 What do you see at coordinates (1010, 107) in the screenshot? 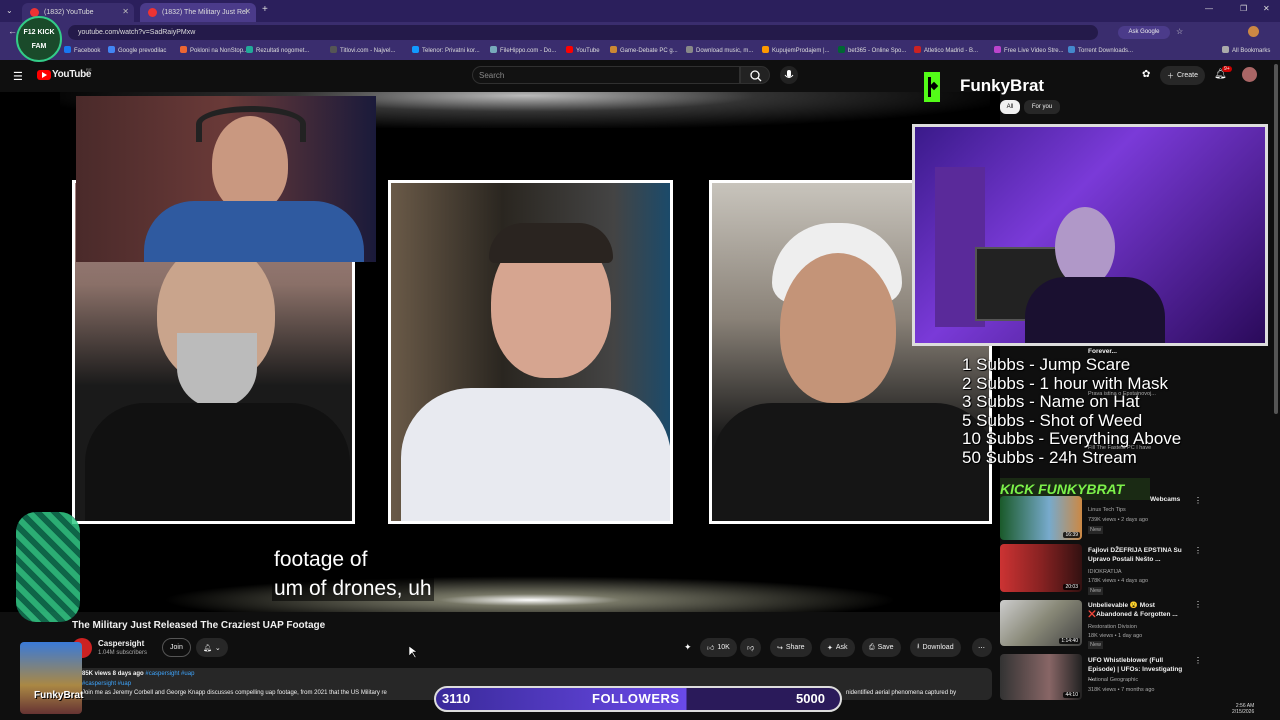
I see `filter-chip-all: All` at bounding box center [1010, 107].